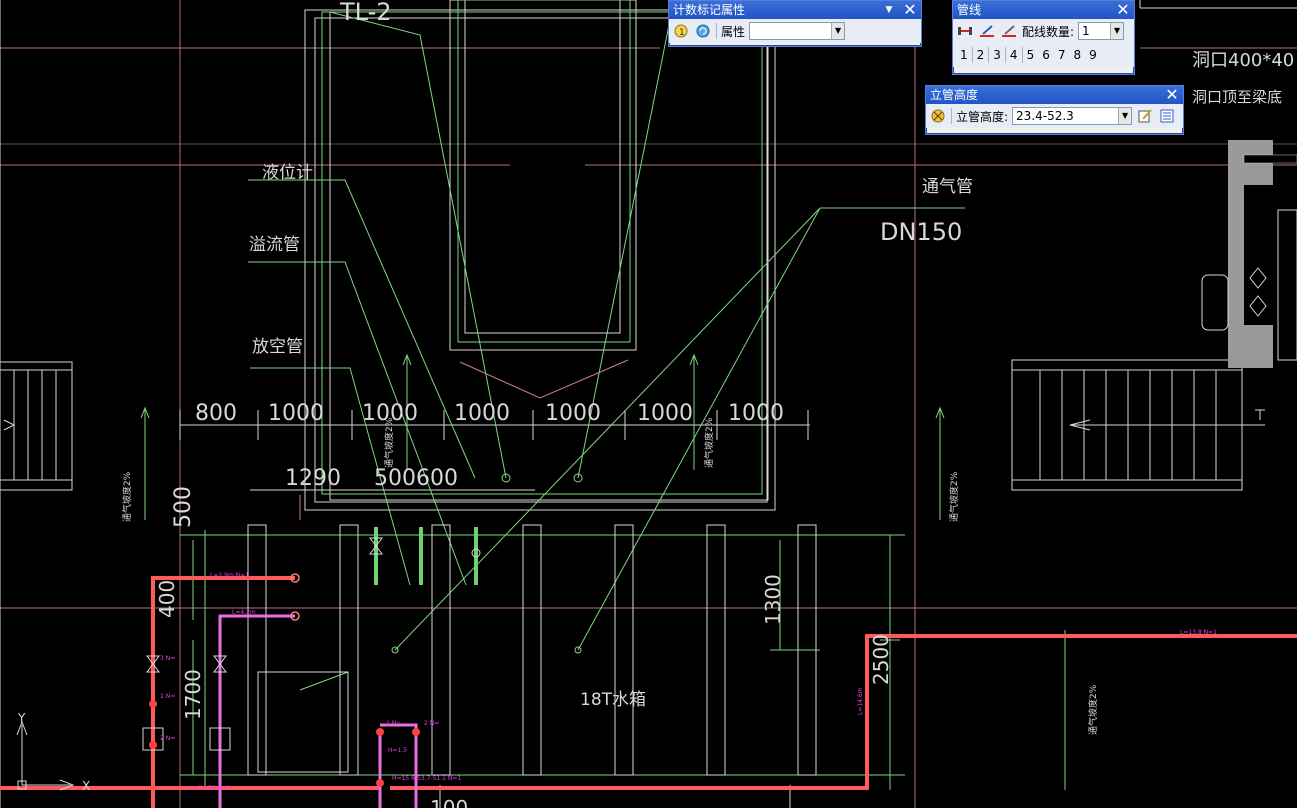 The image size is (1297, 808). Describe the element at coordinates (889, 10) in the screenshot. I see `toolbar-options-dropdown-icon: ▼` at that location.